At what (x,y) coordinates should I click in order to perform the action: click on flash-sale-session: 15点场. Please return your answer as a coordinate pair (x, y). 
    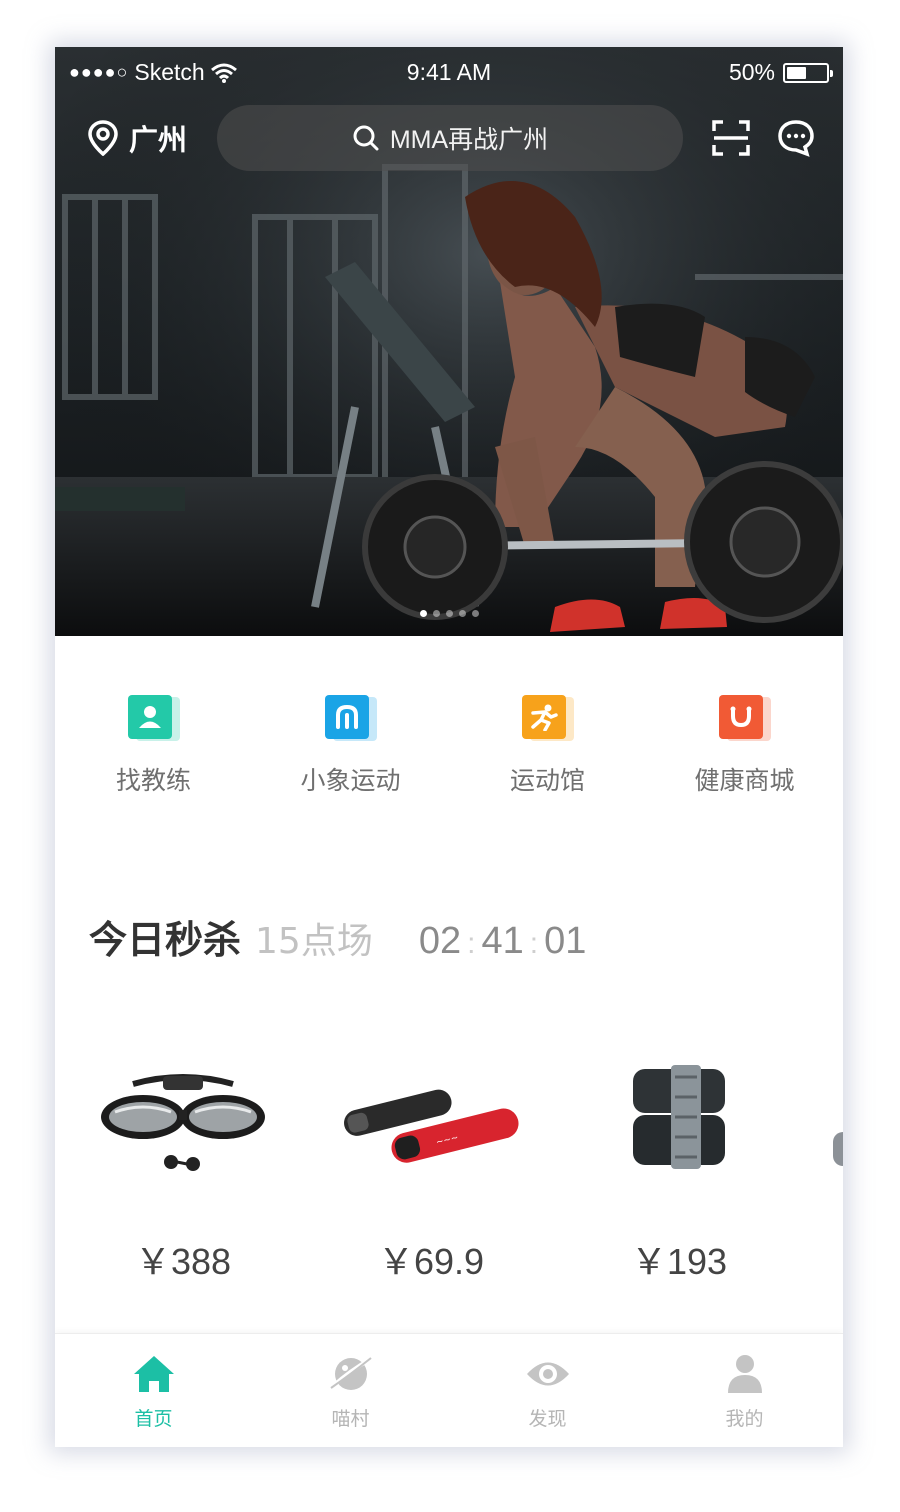
    Looking at the image, I should click on (314, 941).